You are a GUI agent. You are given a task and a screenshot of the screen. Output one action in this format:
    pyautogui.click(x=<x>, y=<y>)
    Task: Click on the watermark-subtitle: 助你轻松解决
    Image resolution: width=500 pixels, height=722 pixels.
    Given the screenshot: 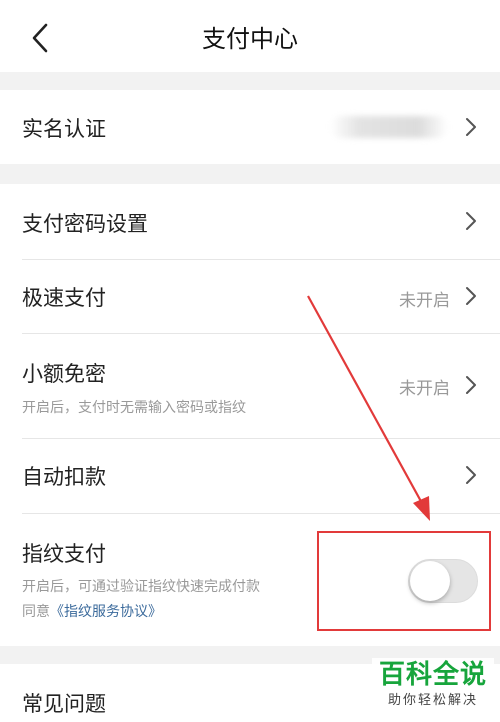 What is the action you would take?
    pyautogui.click(x=432, y=700)
    